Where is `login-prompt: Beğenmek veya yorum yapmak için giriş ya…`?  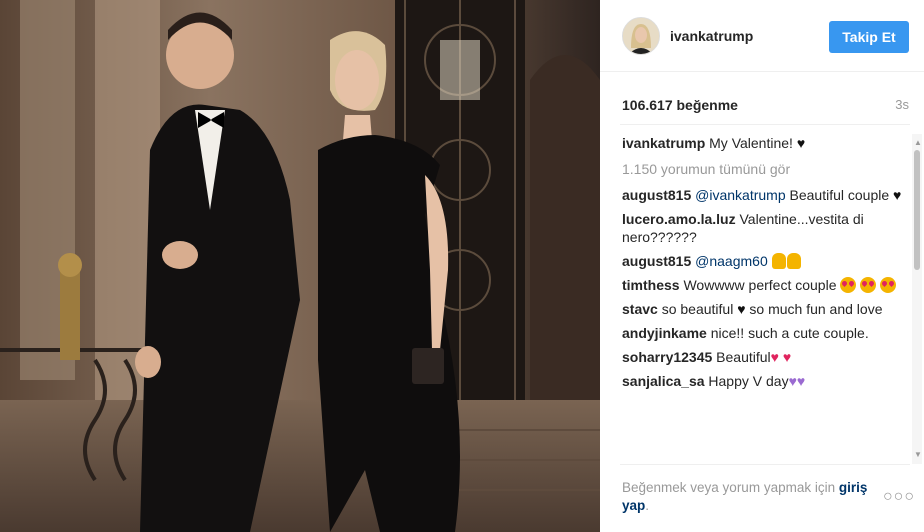 login-prompt: Beğenmek veya yorum yapmak için giriş ya… is located at coordinates (747, 497).